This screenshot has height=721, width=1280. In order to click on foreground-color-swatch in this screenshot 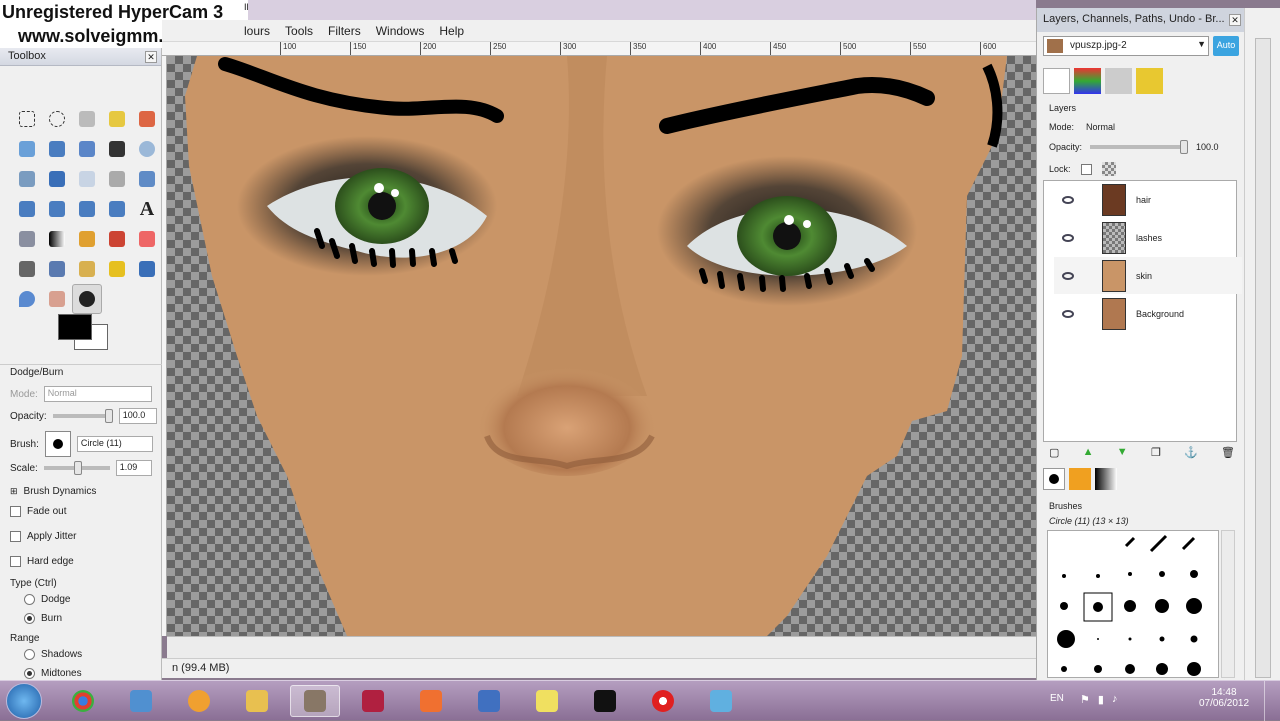, I will do `click(75, 327)`.